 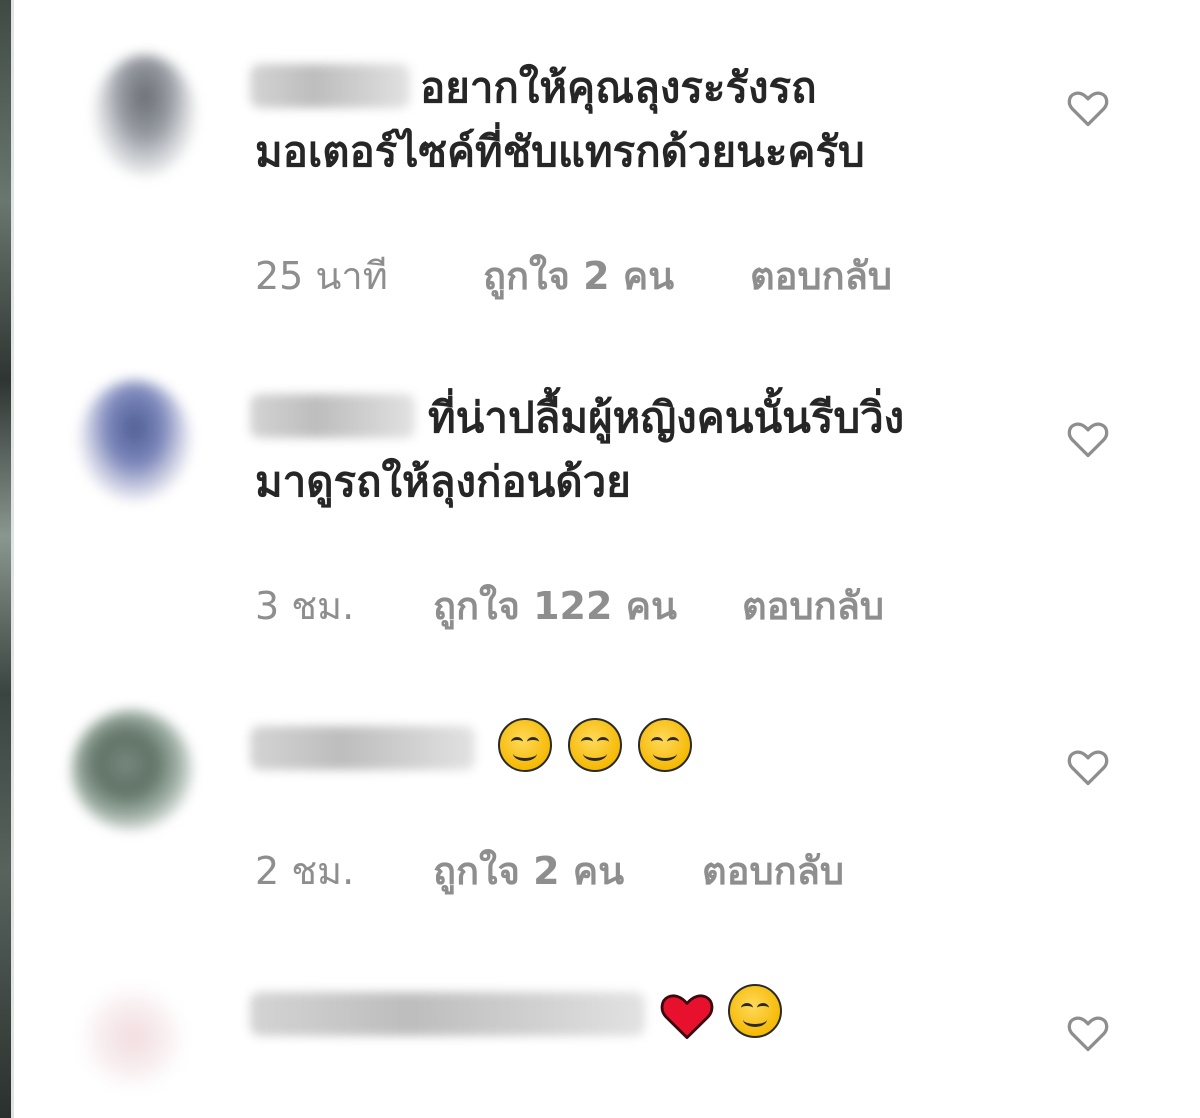 What do you see at coordinates (560, 151) in the screenshot?
I see `comment-text-line: มอเตอร์ไซค์ที่ชับแทรกด้วยนะครับ` at bounding box center [560, 151].